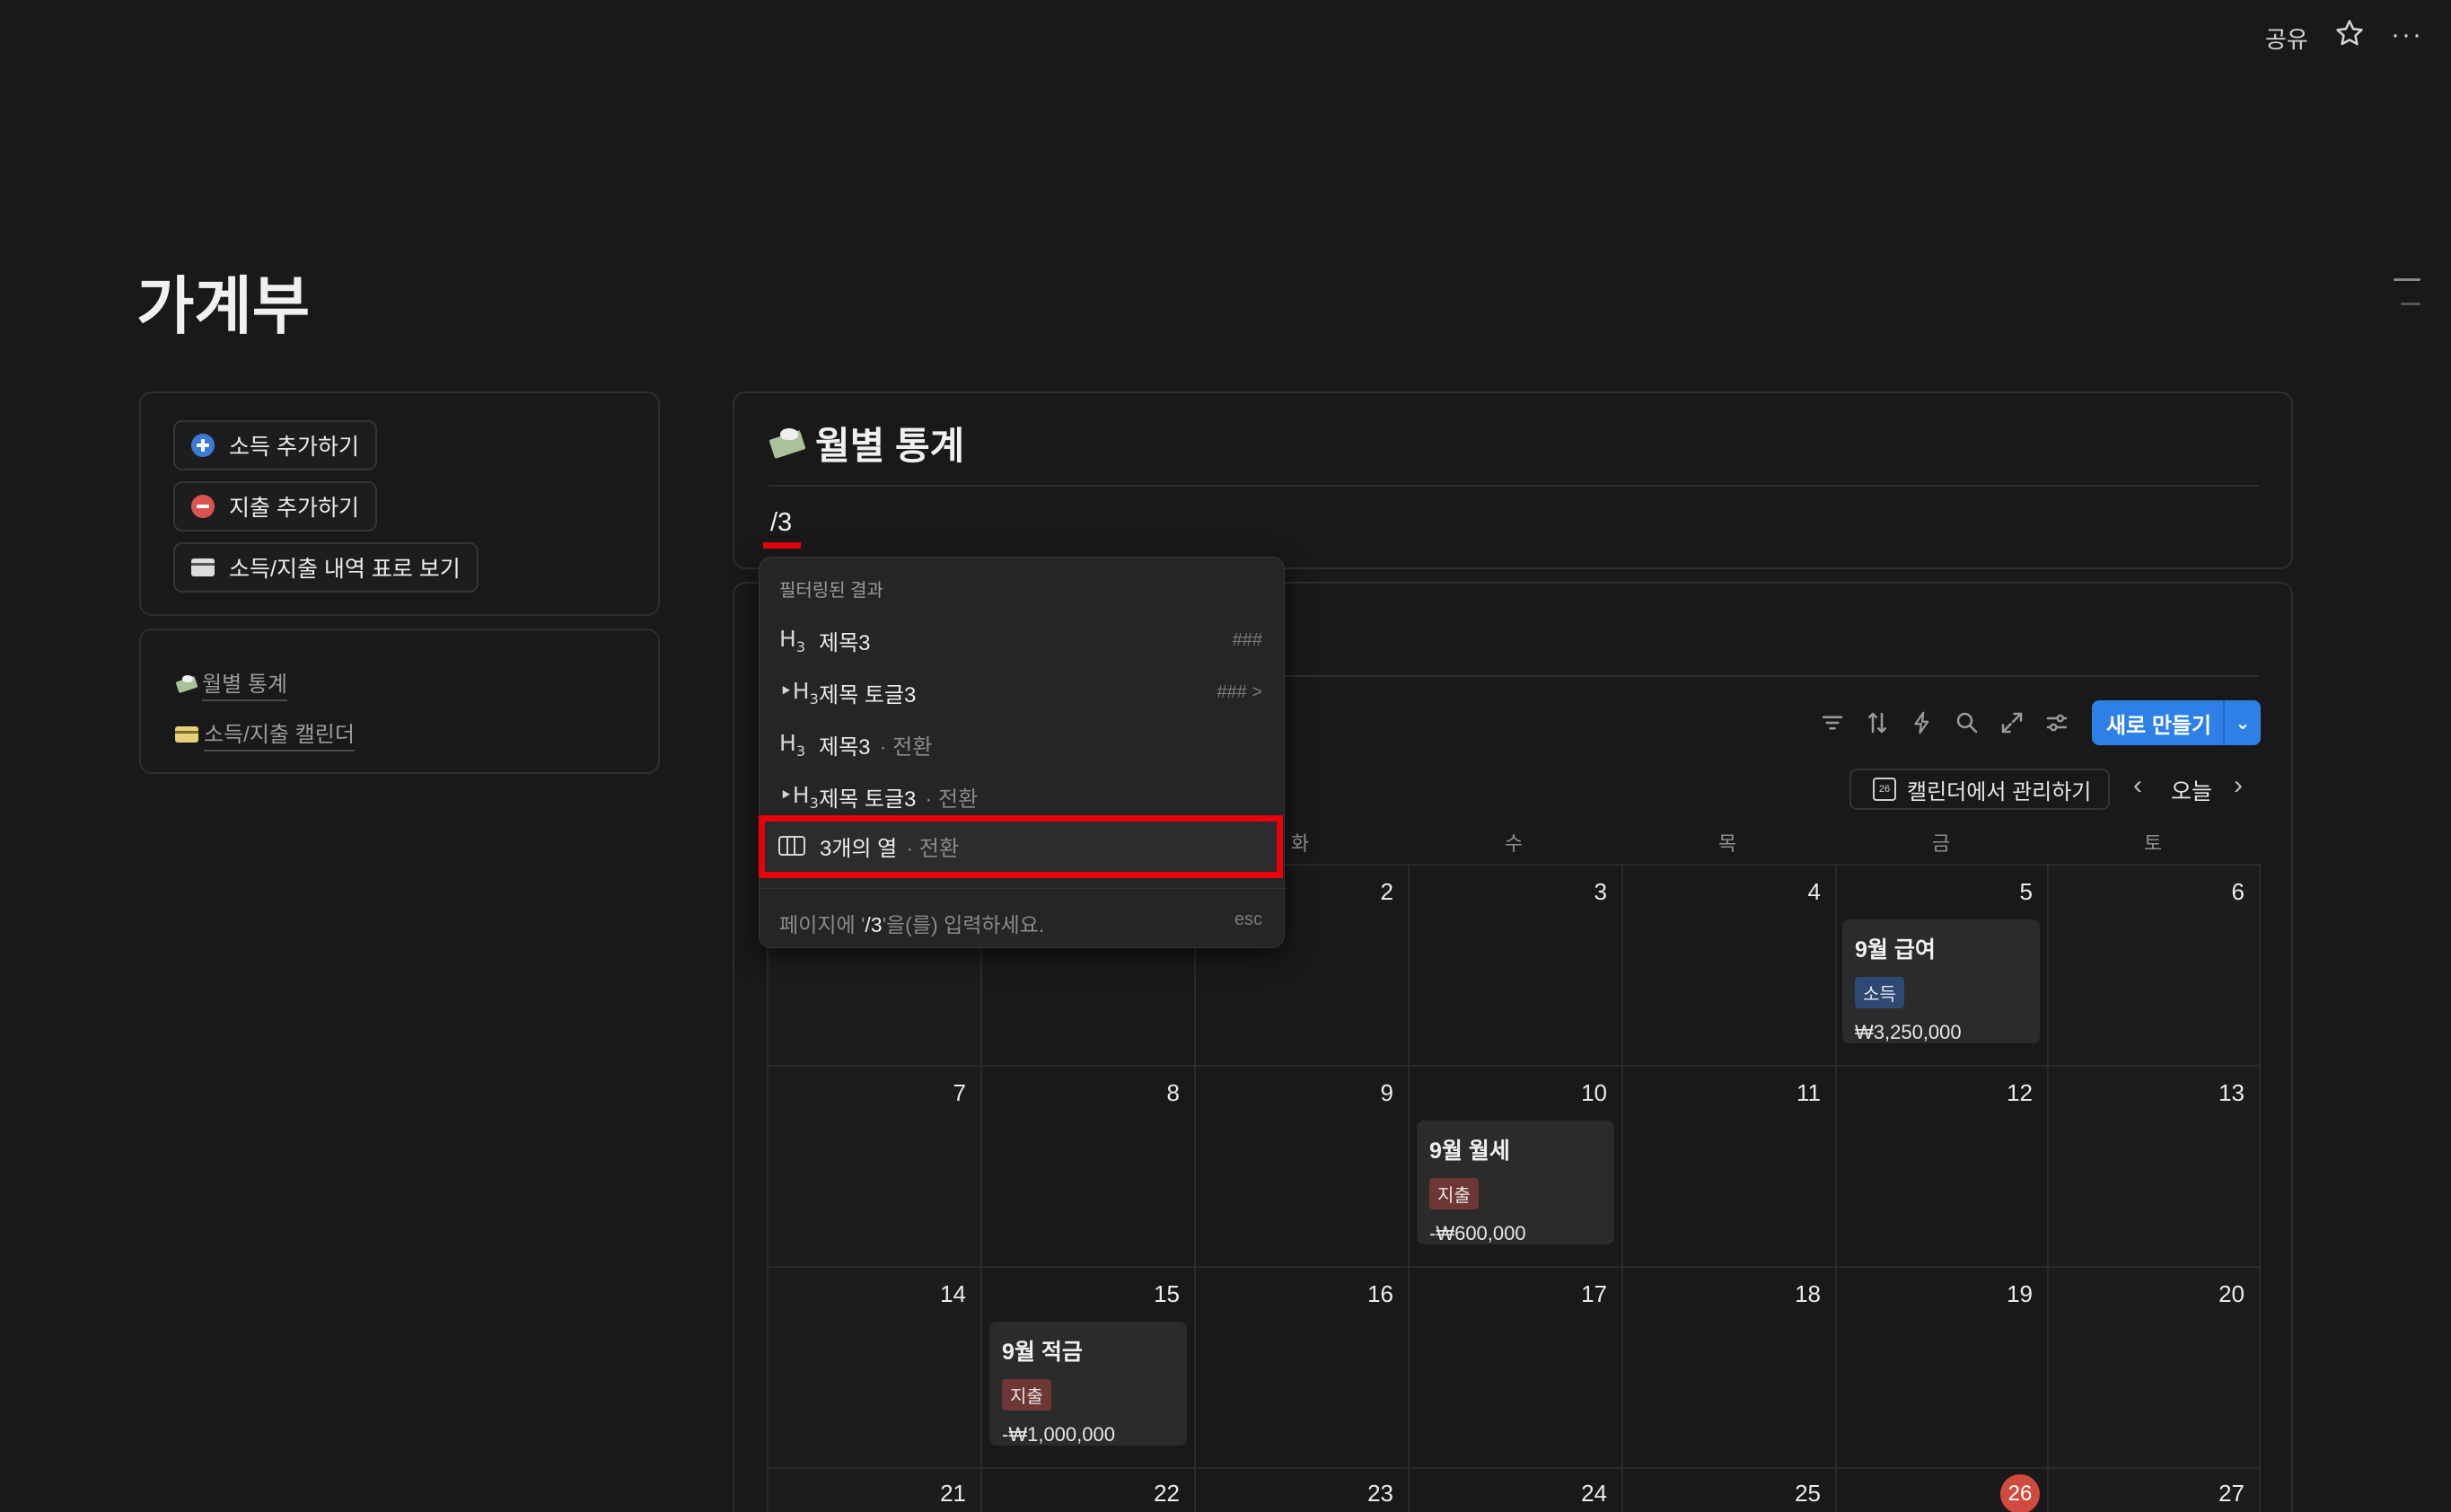  I want to click on calendar-event: 9월 적금 지출 -₩1,000,000, so click(1088, 1384).